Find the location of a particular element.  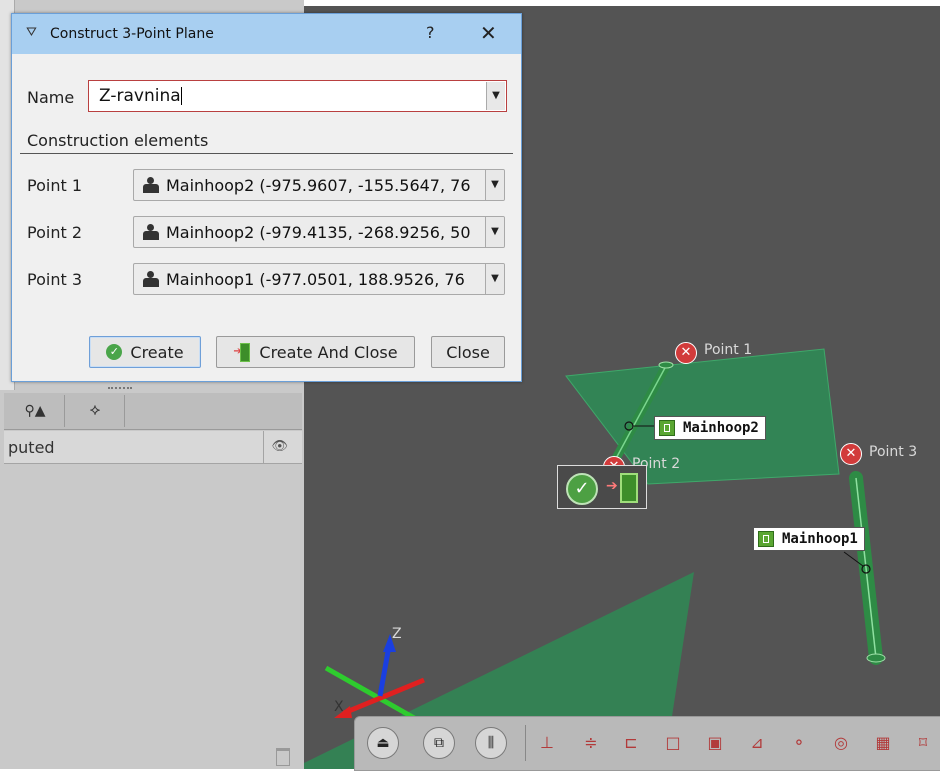

align-view-icon: ⏏ is located at coordinates (383, 743).